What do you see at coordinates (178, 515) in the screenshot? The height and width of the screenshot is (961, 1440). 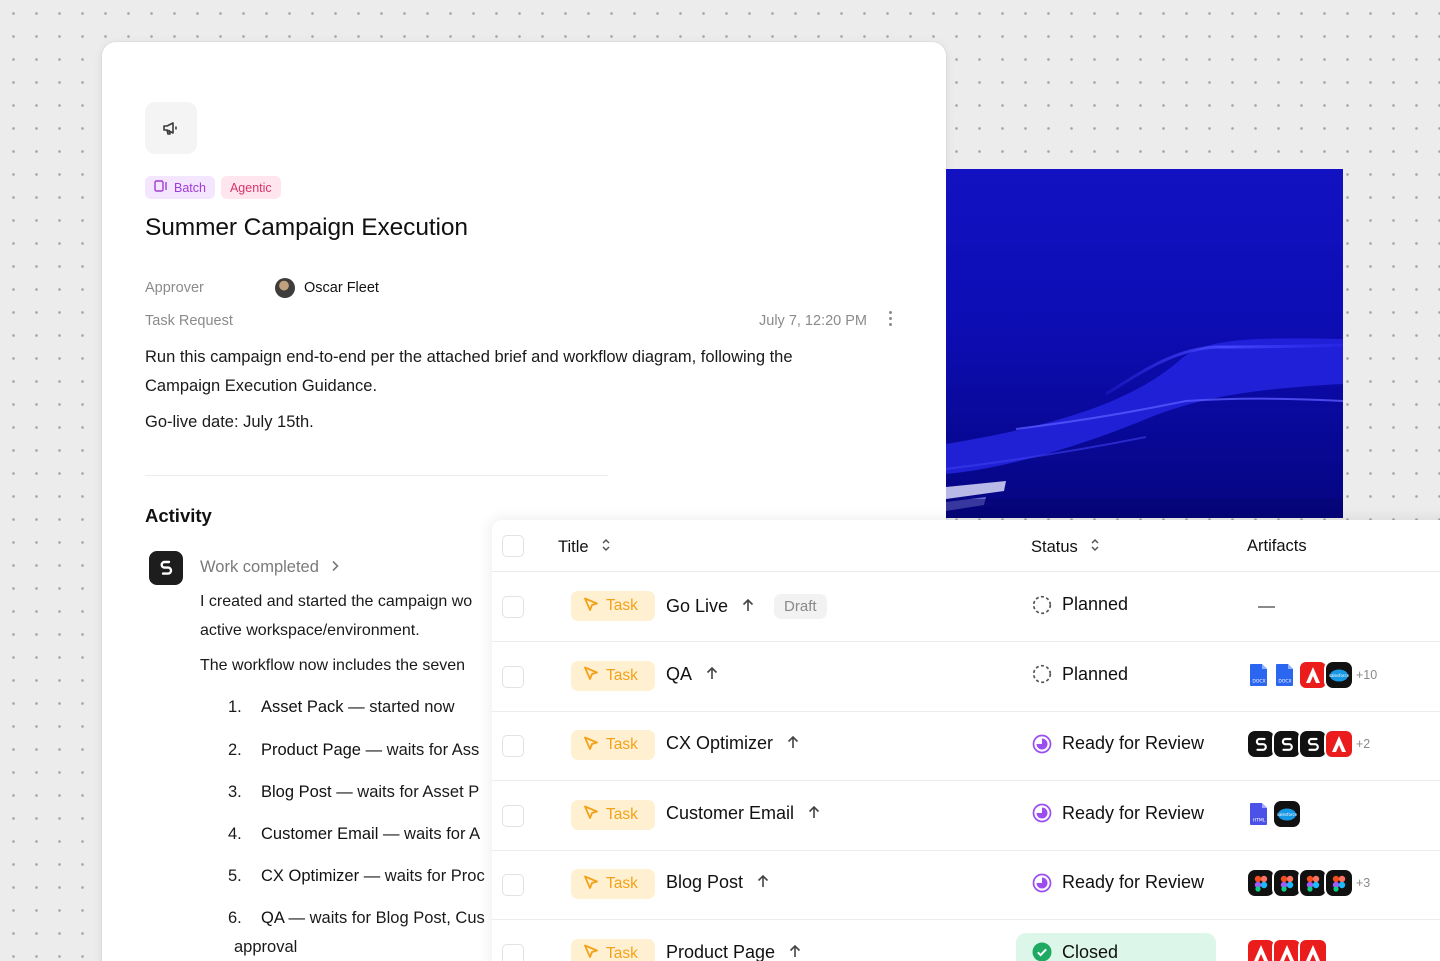 I see `activity-heading: Activity` at bounding box center [178, 515].